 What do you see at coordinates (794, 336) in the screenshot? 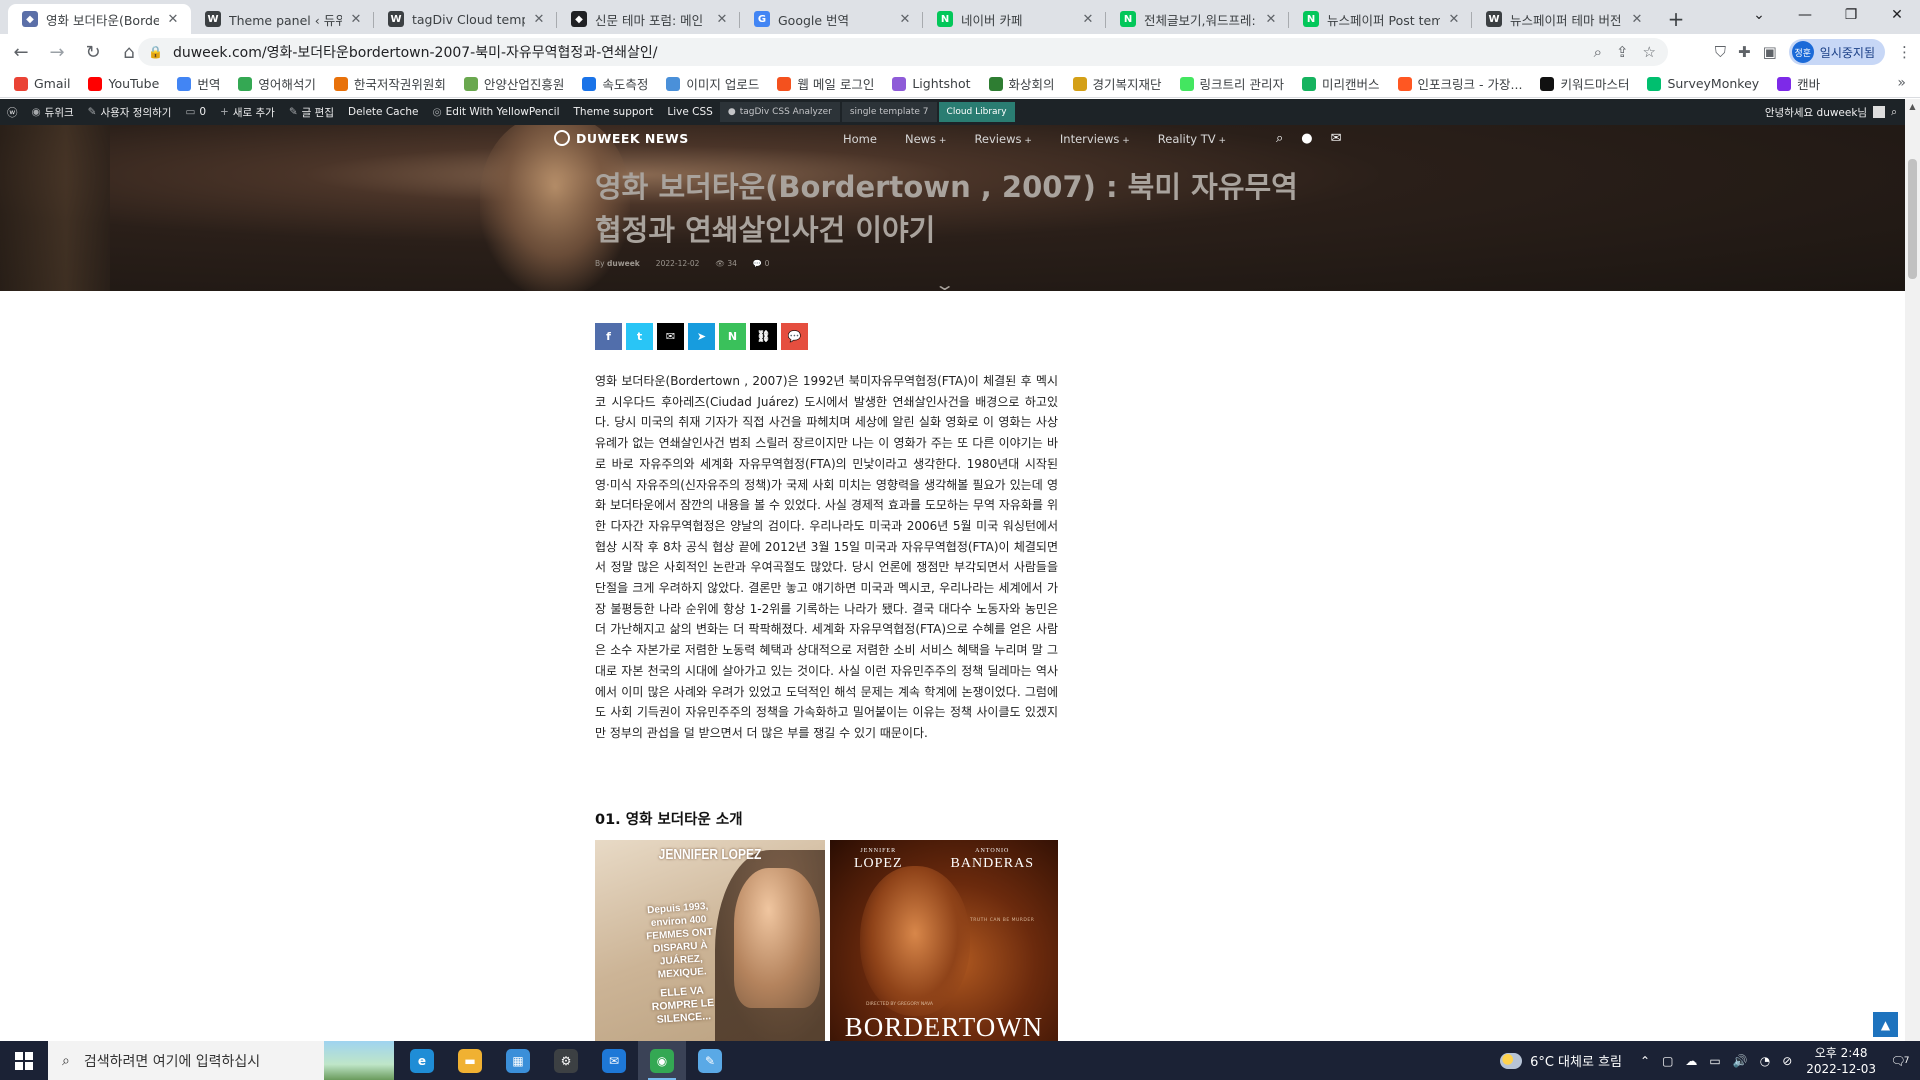
I see `kakao-share-button: 💬` at bounding box center [794, 336].